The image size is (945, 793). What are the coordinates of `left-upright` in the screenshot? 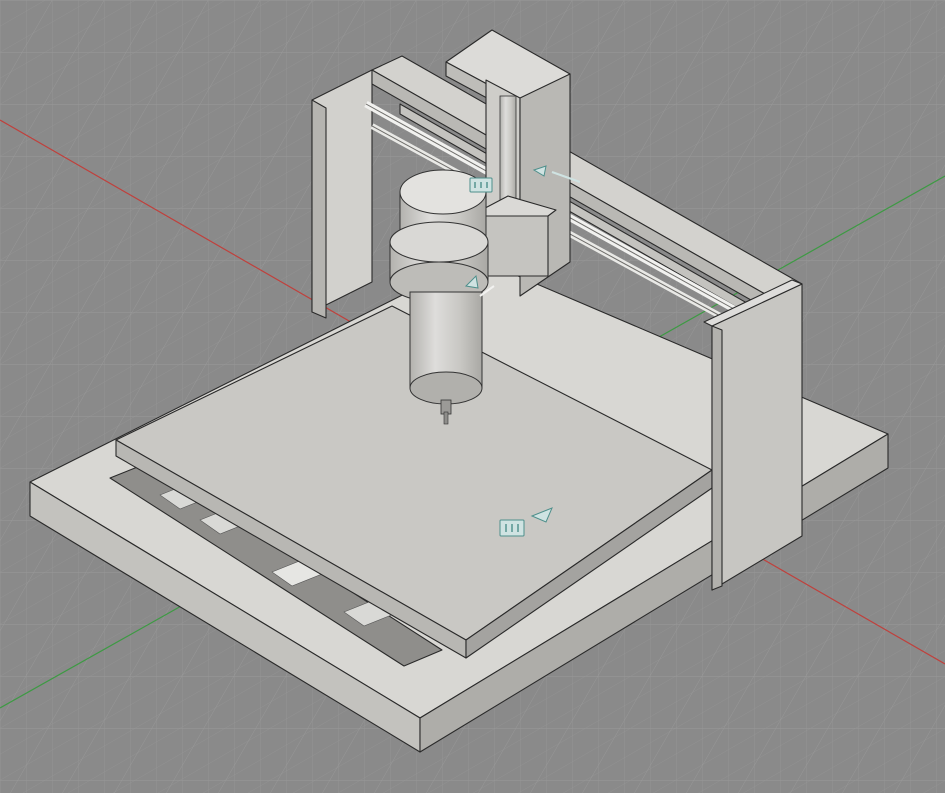 It's located at (342, 194).